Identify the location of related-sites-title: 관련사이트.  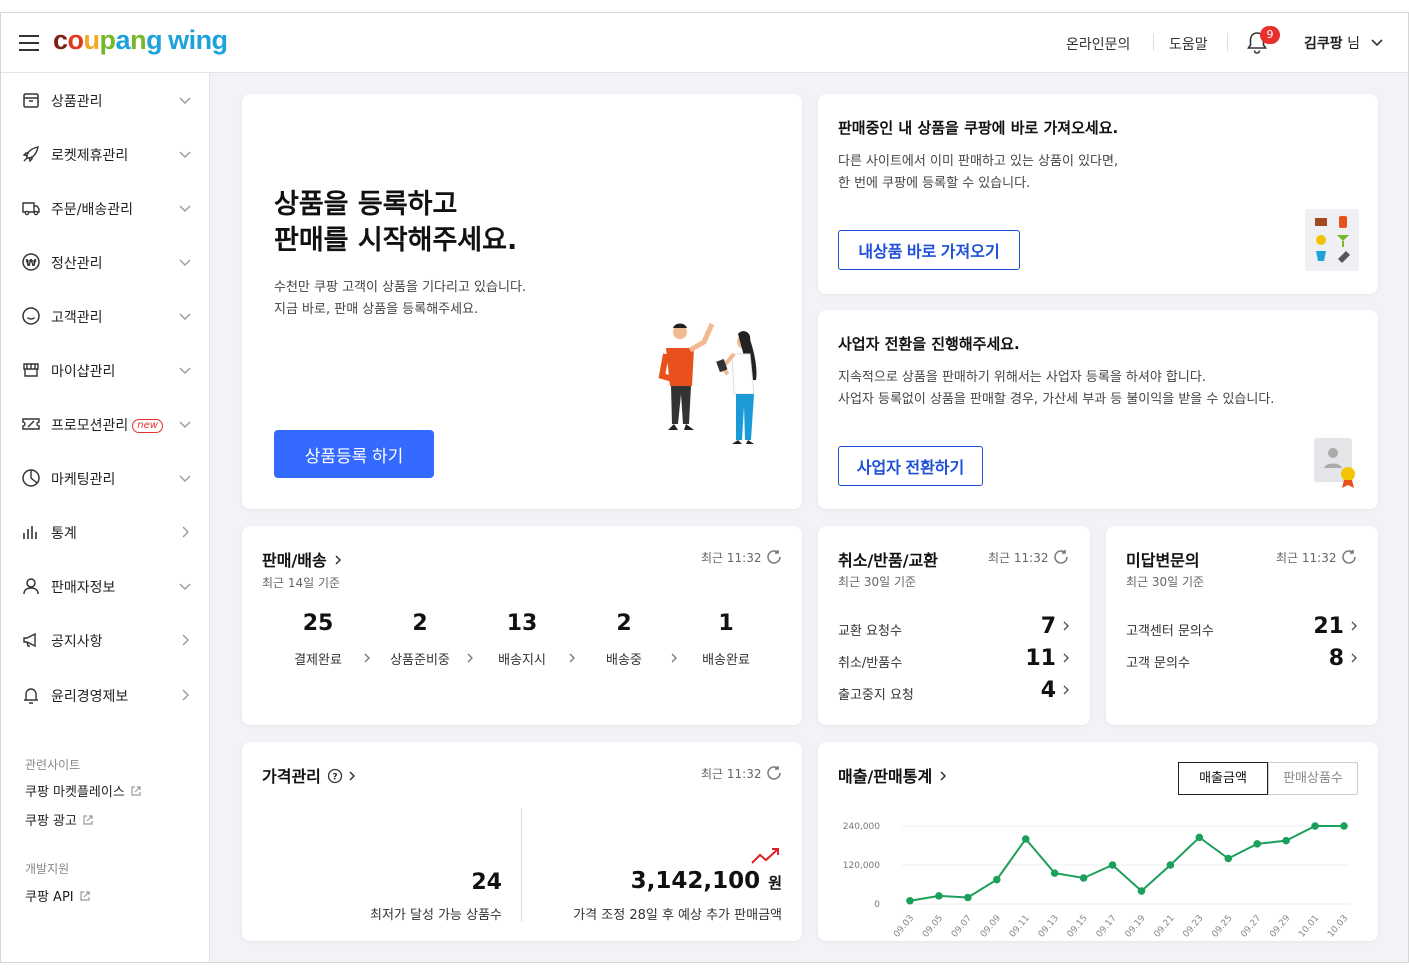
(53, 765).